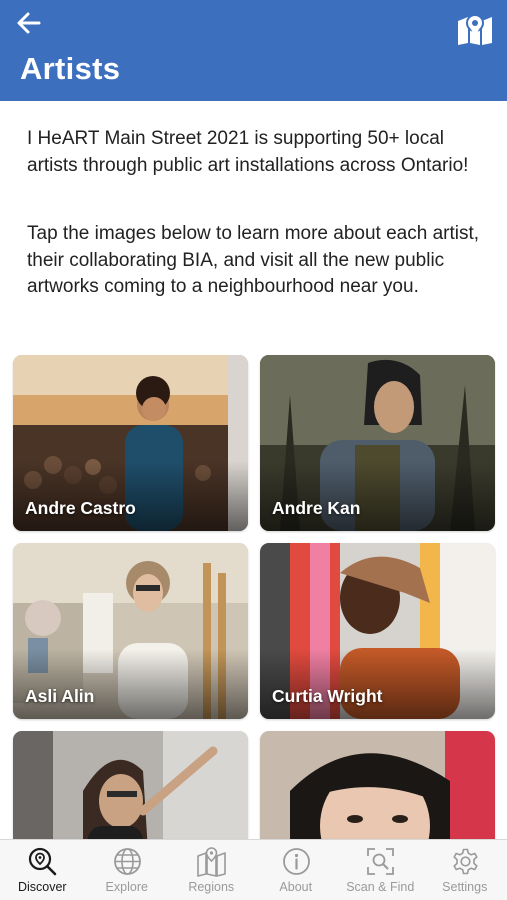 The height and width of the screenshot is (900, 507). Describe the element at coordinates (380, 887) in the screenshot. I see `tab-label: Scan & Find` at that location.